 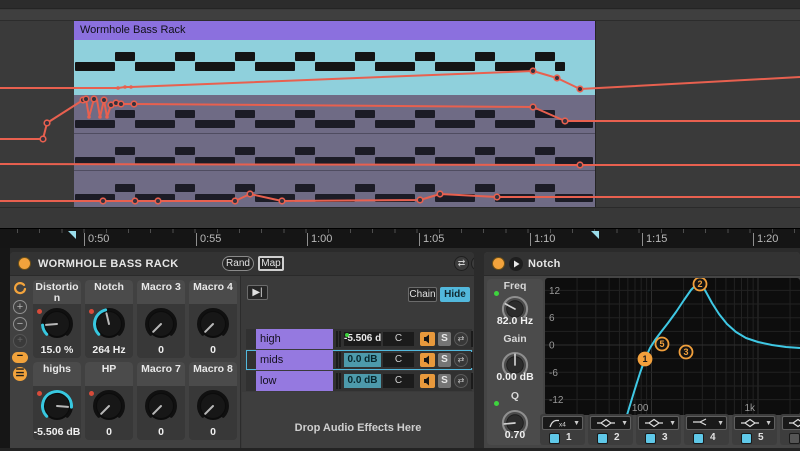 What do you see at coordinates (96, 239) in the screenshot?
I see `time-label: 0:50` at bounding box center [96, 239].